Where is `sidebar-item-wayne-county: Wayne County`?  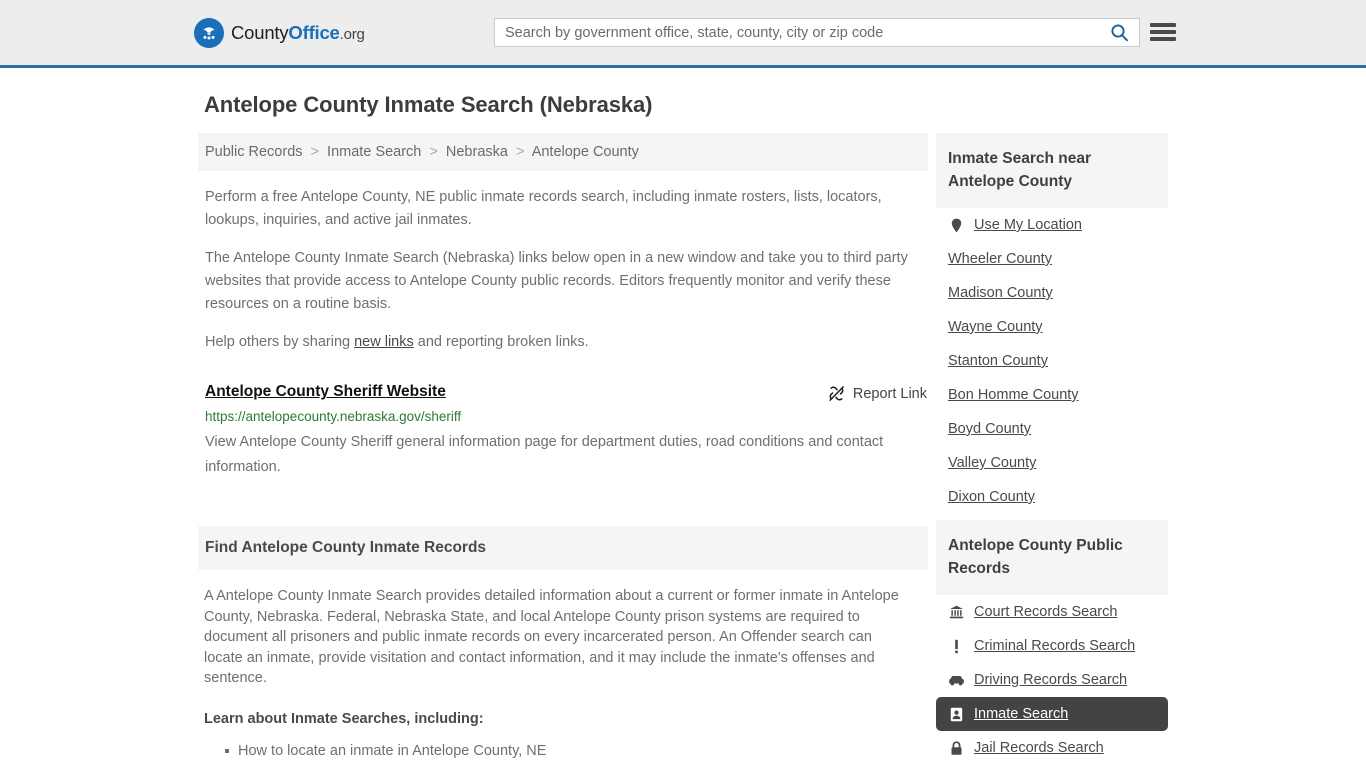 sidebar-item-wayne-county: Wayne County is located at coordinates (1052, 327).